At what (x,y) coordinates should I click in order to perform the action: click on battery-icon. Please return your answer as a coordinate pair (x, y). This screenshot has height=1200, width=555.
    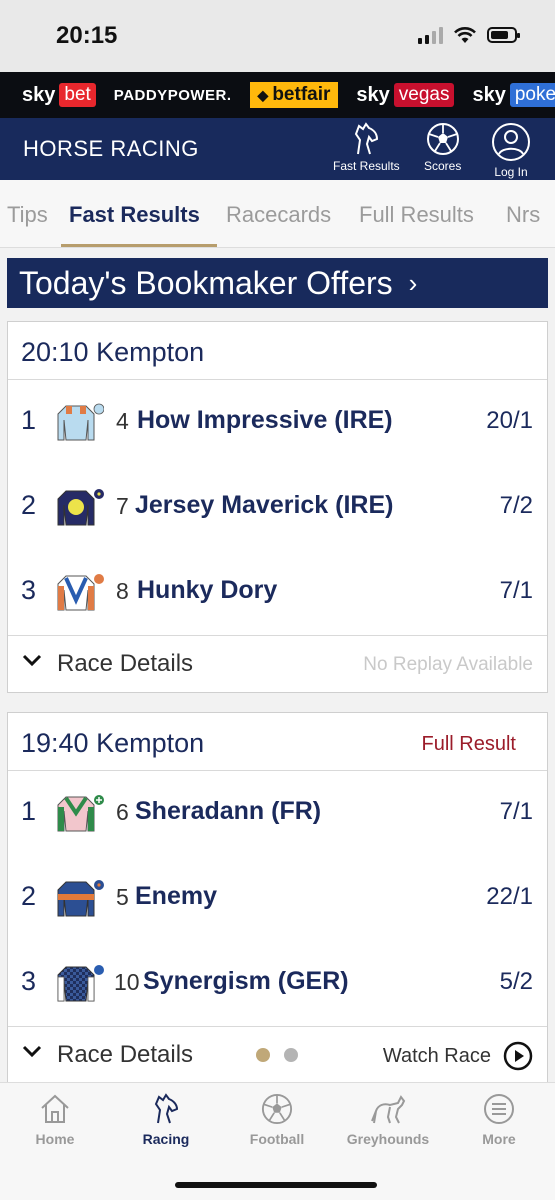
    Looking at the image, I should click on (503, 35).